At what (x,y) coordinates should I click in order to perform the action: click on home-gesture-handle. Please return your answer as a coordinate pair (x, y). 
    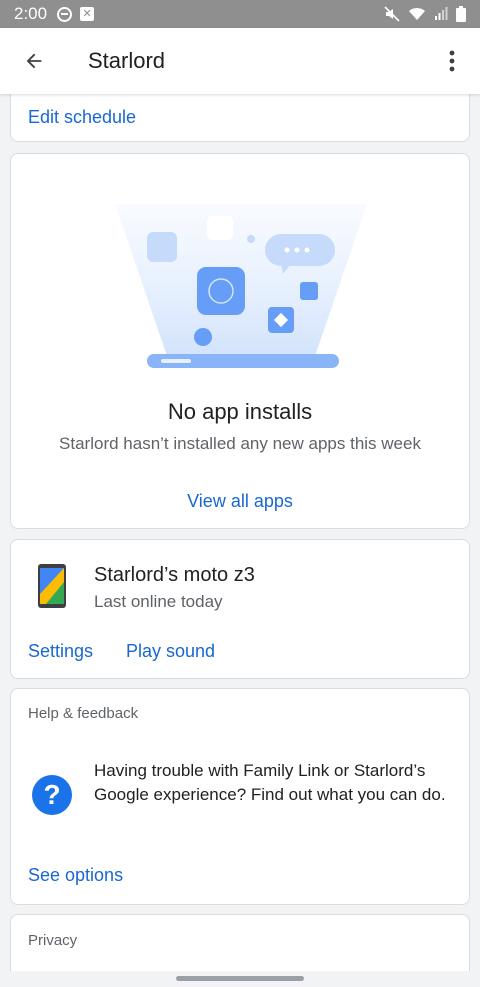
    Looking at the image, I should click on (240, 978).